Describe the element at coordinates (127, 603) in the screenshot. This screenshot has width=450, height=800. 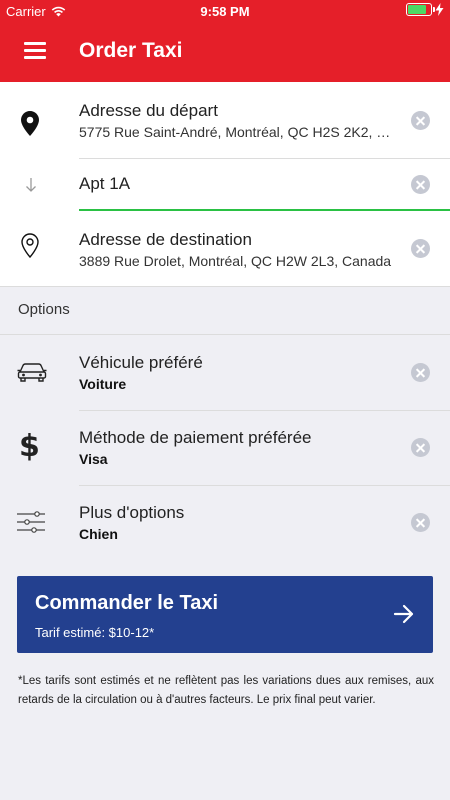
I see `order-button-title: Commander le Taxi` at that location.